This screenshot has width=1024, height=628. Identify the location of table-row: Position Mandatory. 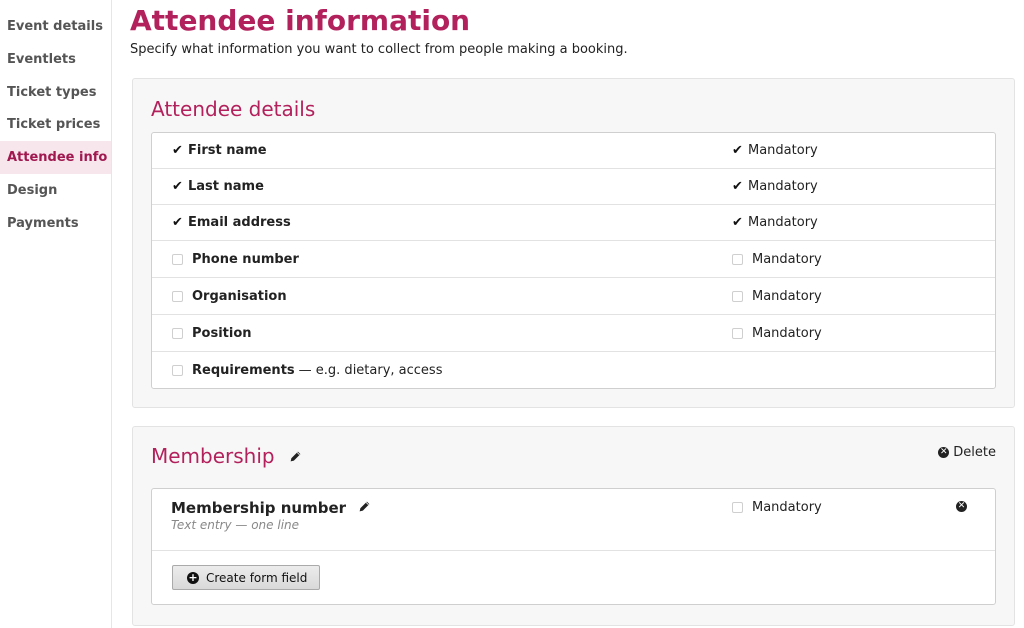
(573, 333).